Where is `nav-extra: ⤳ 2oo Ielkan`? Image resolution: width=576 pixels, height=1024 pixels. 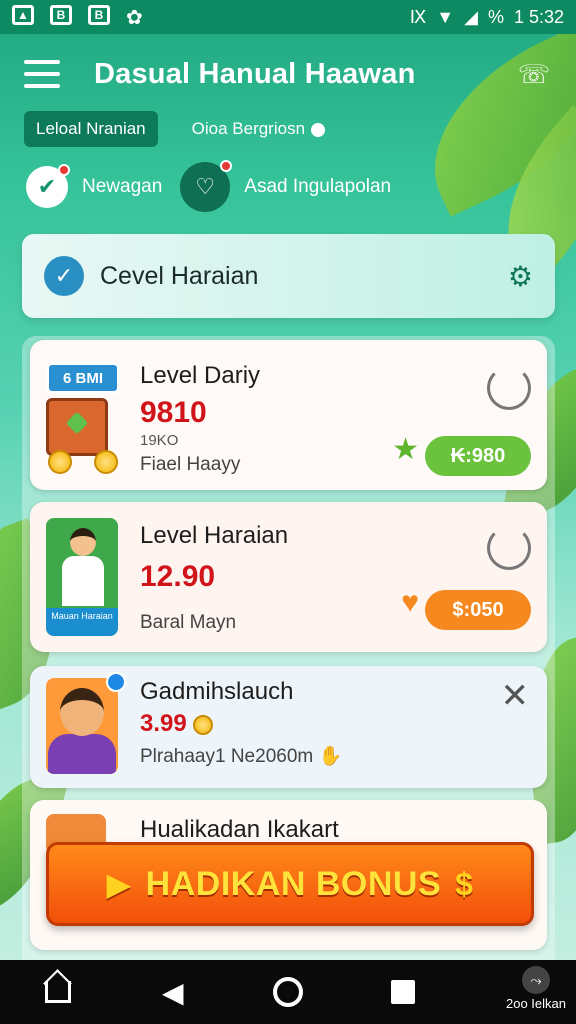
nav-extra: ⤳ 2oo Ielkan is located at coordinates (536, 988).